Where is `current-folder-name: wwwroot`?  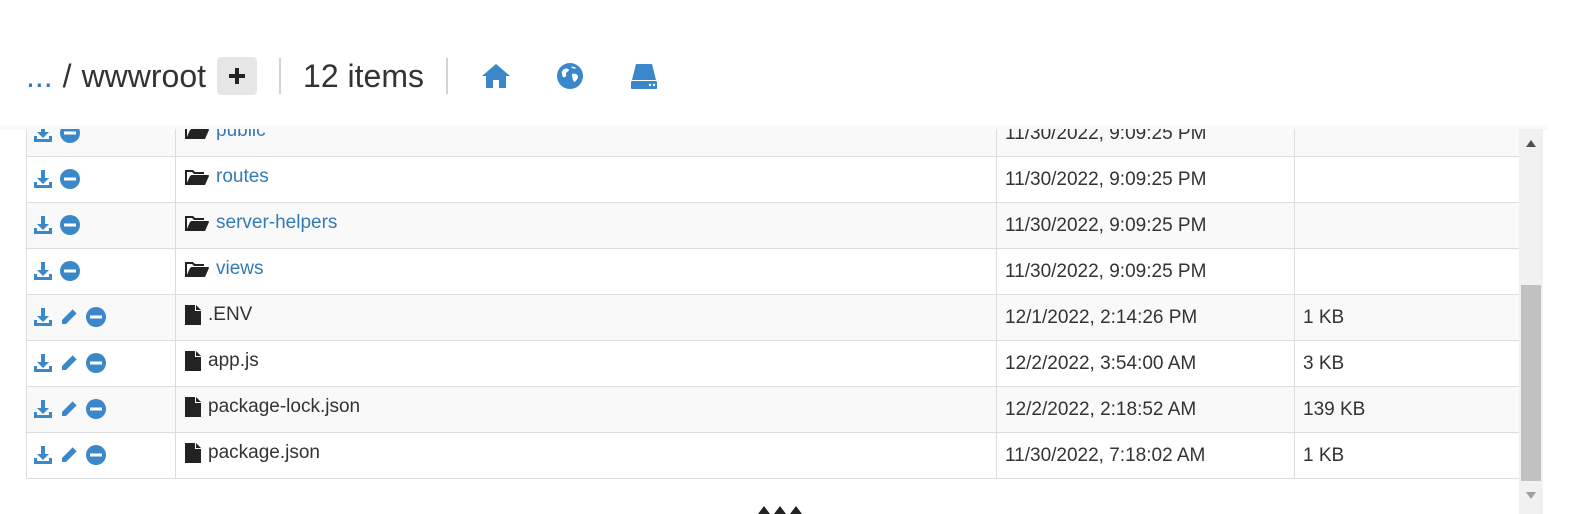 current-folder-name: wwwroot is located at coordinates (144, 75).